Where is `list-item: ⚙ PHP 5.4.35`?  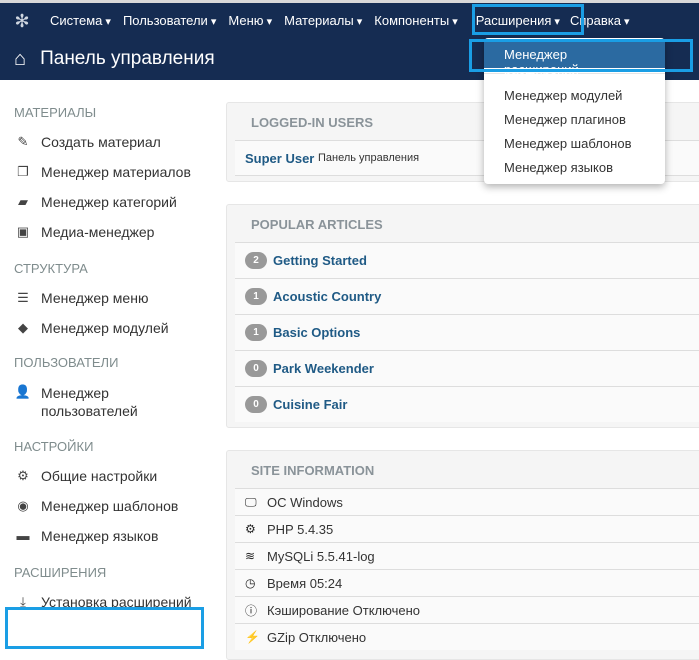
list-item: ⚙ PHP 5.4.35 is located at coordinates (467, 528).